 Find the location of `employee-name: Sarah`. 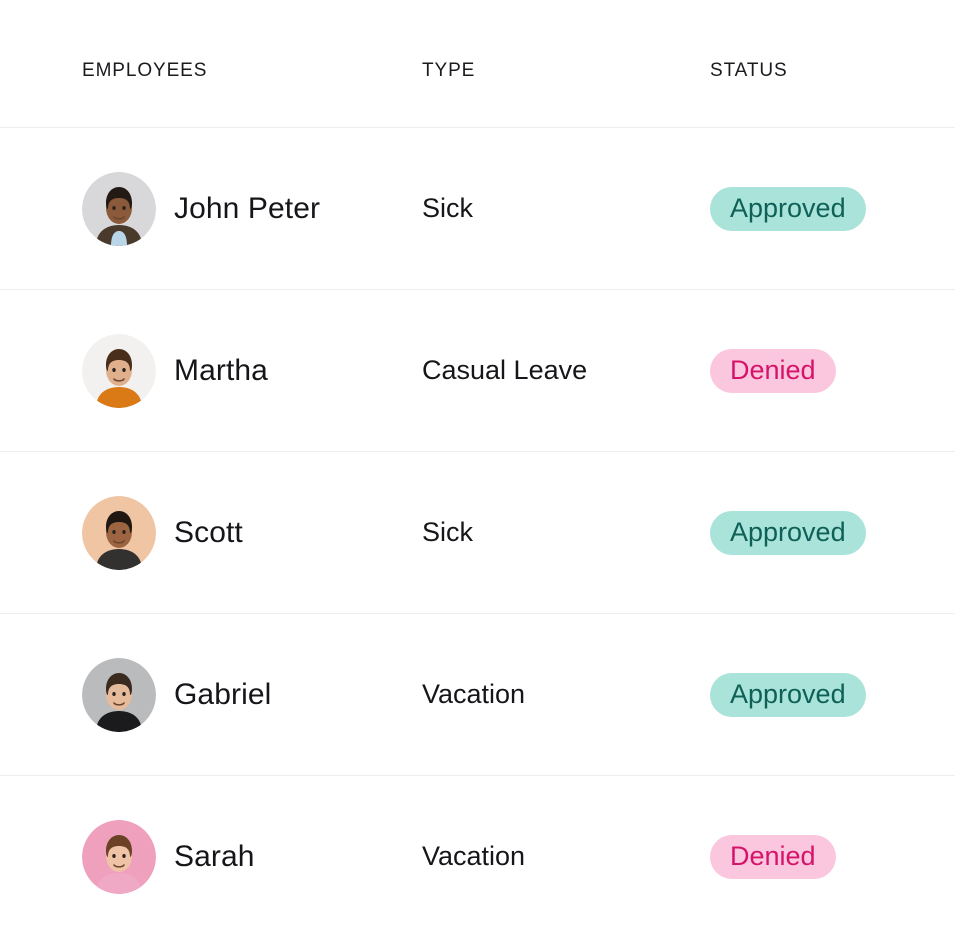

employee-name: Sarah is located at coordinates (214, 856).